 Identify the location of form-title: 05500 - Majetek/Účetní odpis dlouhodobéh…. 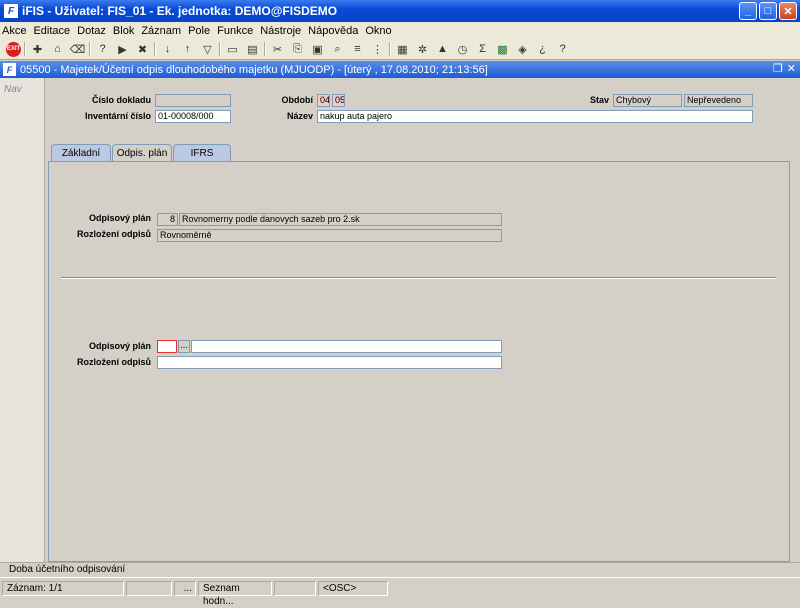
(254, 69).